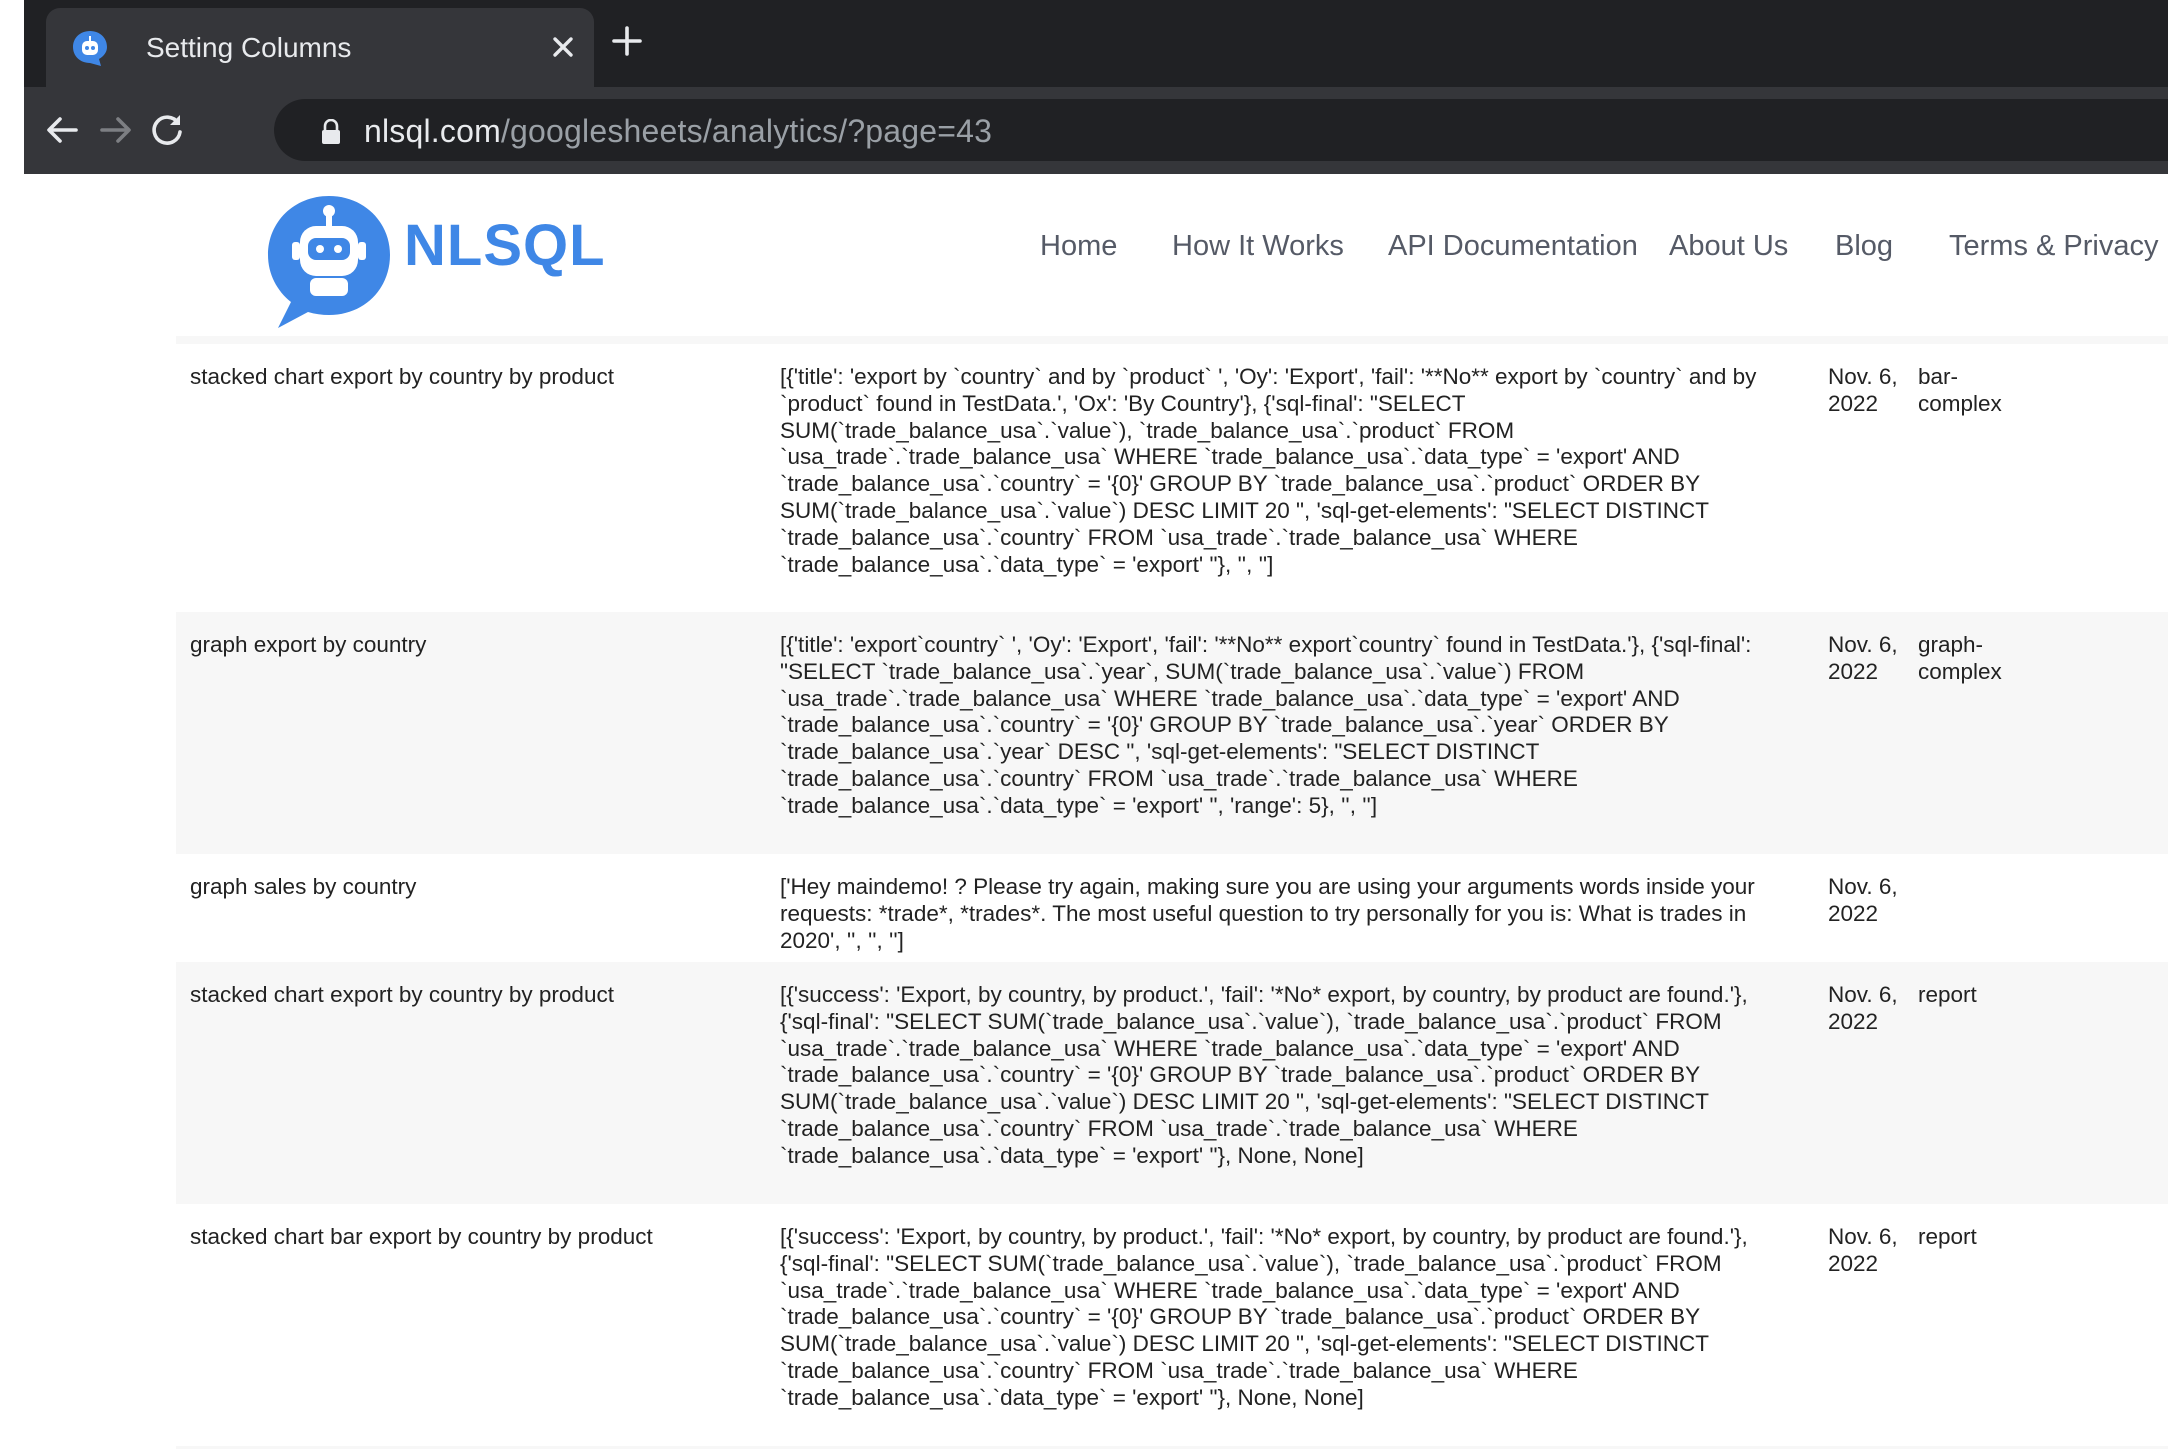  Describe the element at coordinates (1078, 246) in the screenshot. I see `nav-home: Home` at that location.